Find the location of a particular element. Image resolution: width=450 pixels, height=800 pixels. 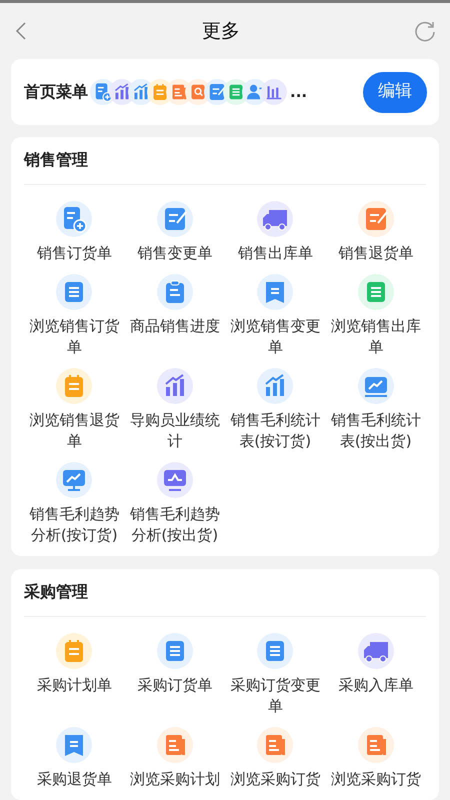

menu-item: 销售订货单 is located at coordinates (74, 232).